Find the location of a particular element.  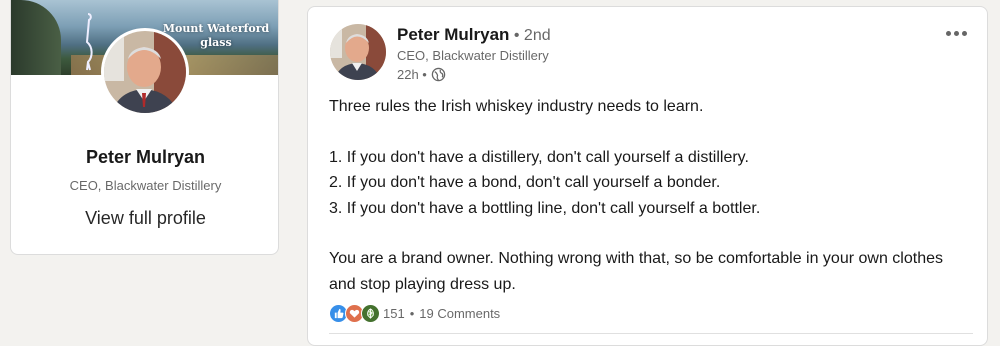

author-name: Peter Mulryan • 2nd is located at coordinates (474, 35).